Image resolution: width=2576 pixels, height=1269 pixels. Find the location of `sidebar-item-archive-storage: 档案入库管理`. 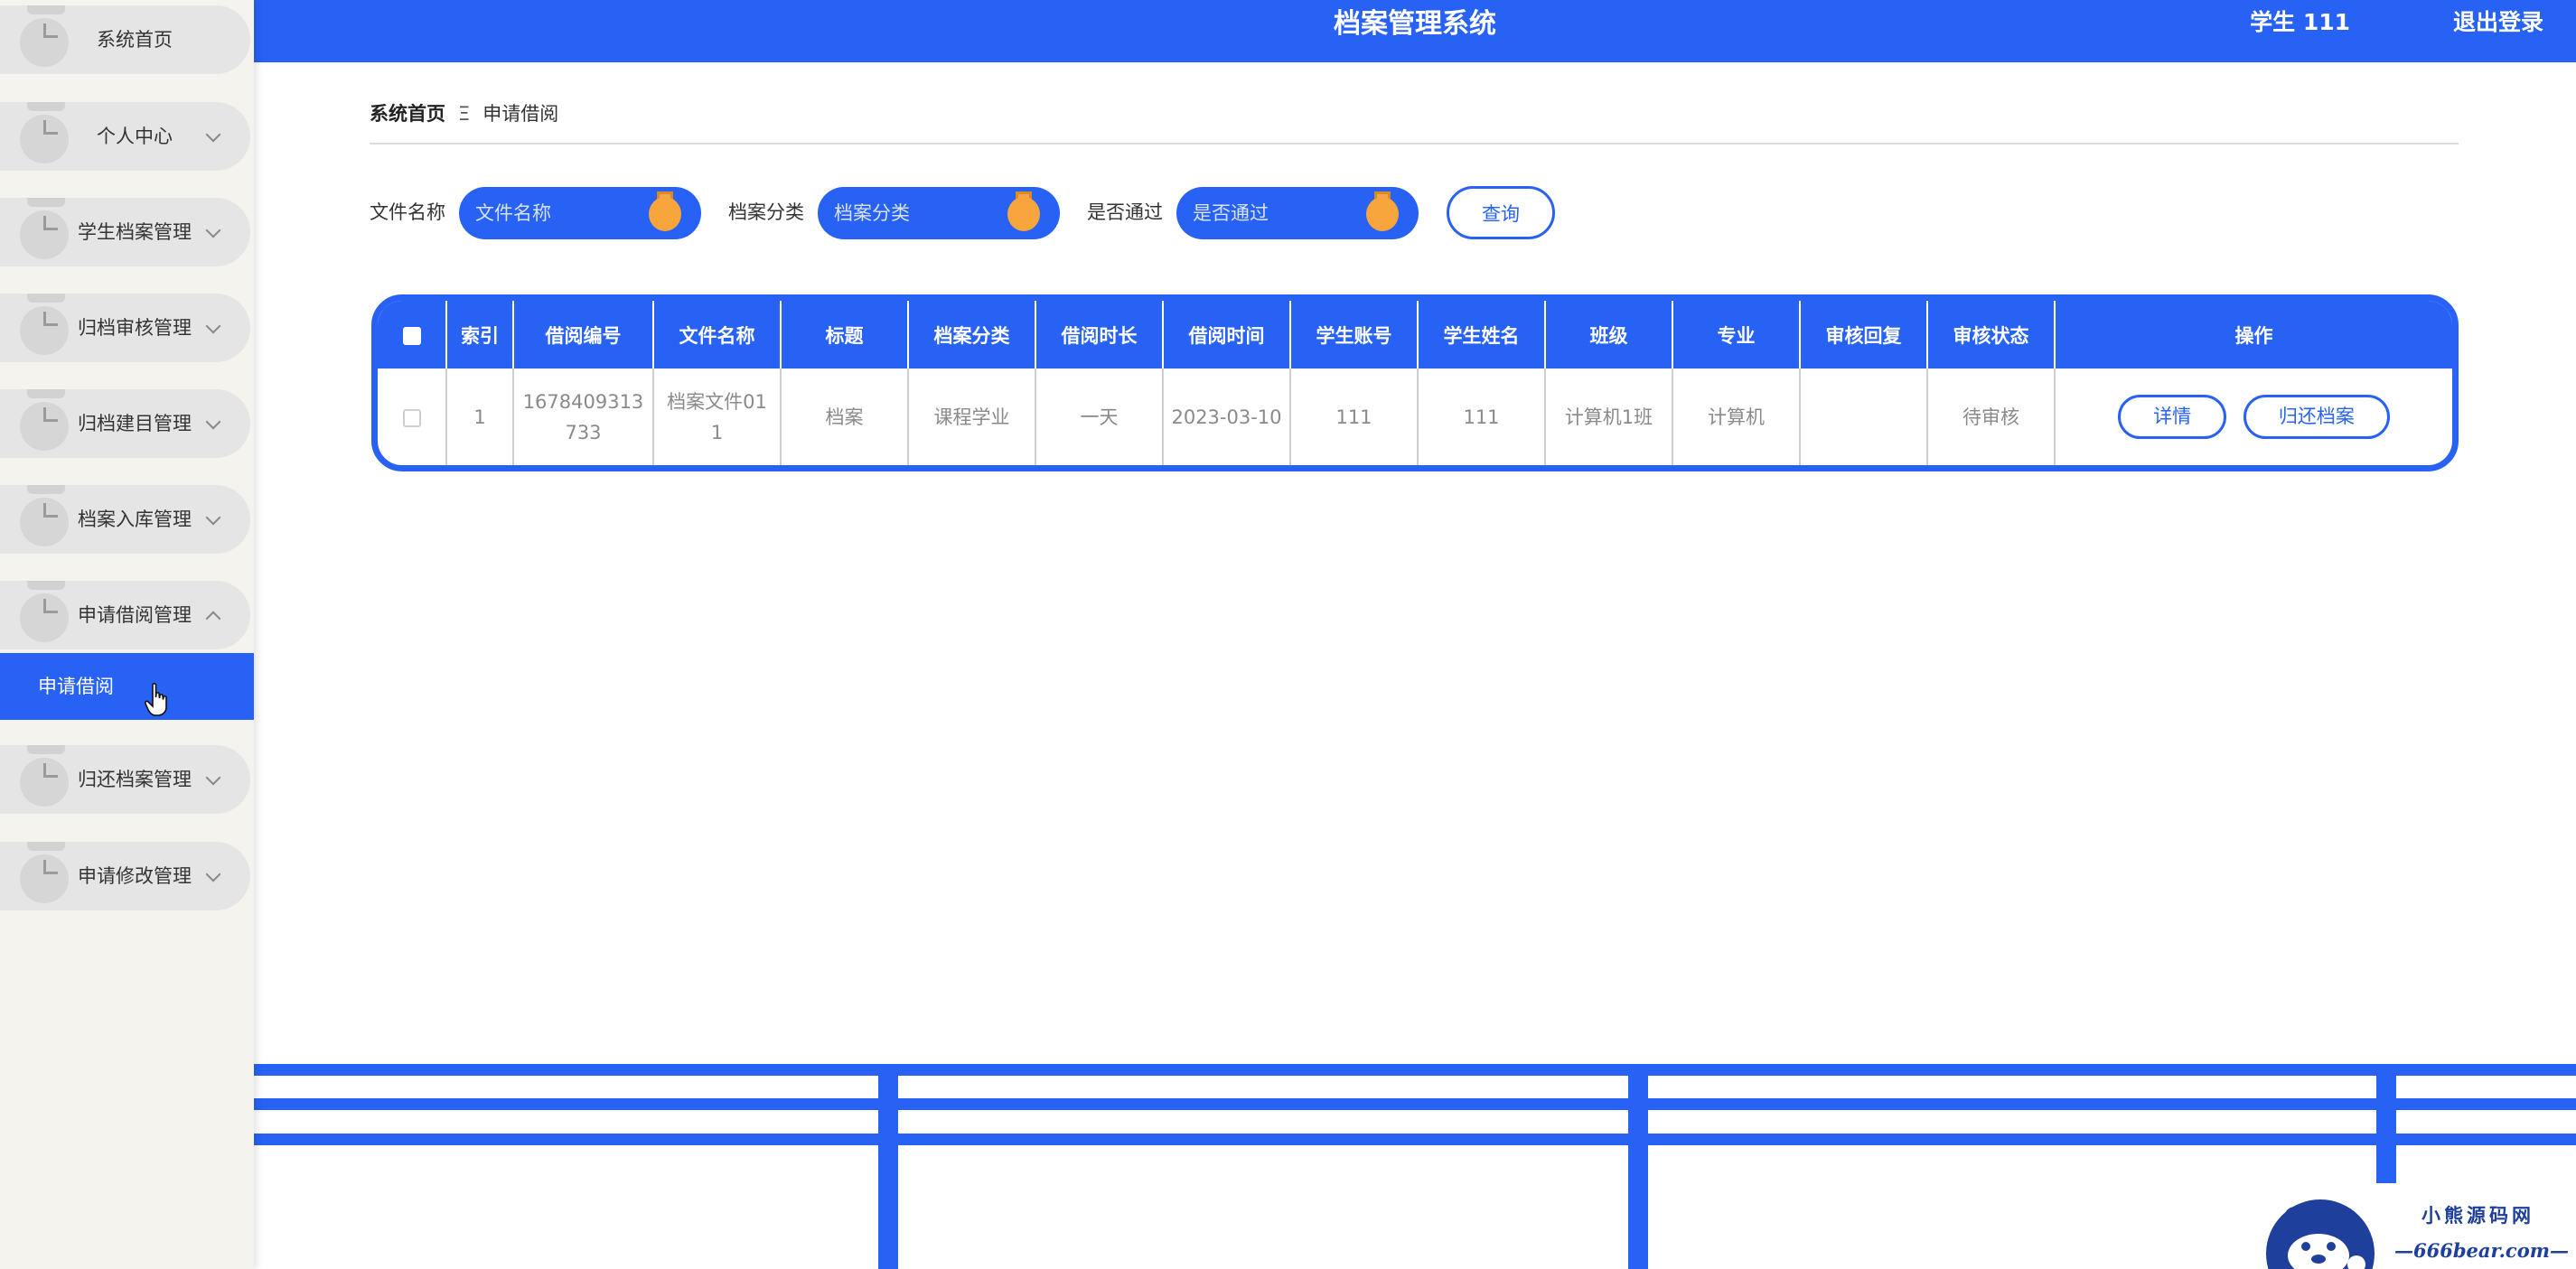

sidebar-item-archive-storage: 档案入库管理 is located at coordinates (125, 519).